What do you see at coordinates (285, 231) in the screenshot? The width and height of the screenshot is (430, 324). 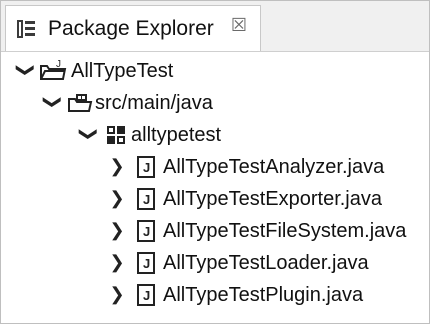 I see `file-label: AllTypeTestFileSystem.java` at bounding box center [285, 231].